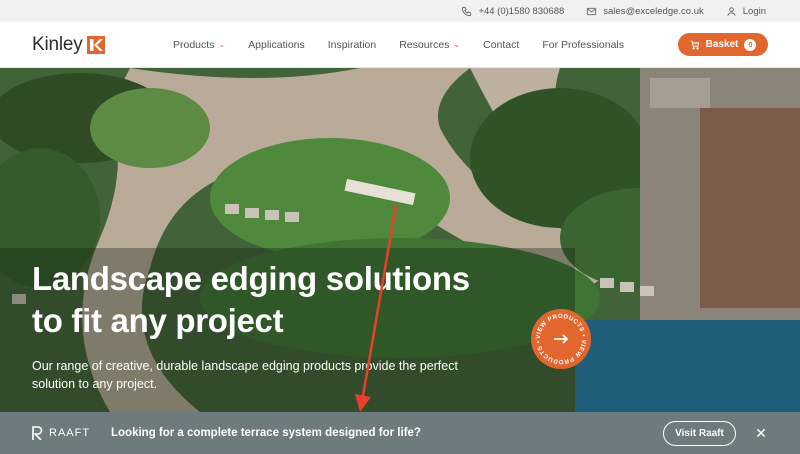  Describe the element at coordinates (699, 433) in the screenshot. I see `visit-raaft-button: Visit Raaft` at that location.